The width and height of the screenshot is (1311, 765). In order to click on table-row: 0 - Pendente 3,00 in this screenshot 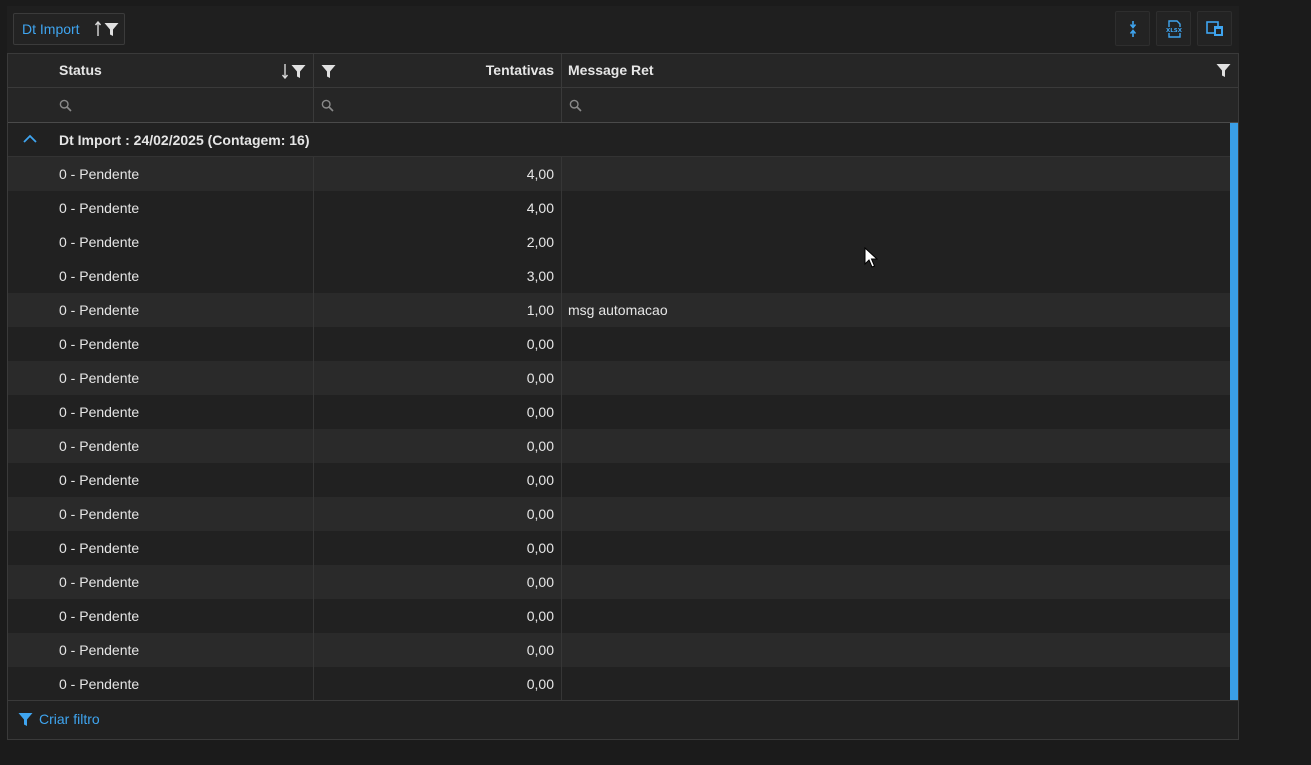, I will do `click(619, 276)`.